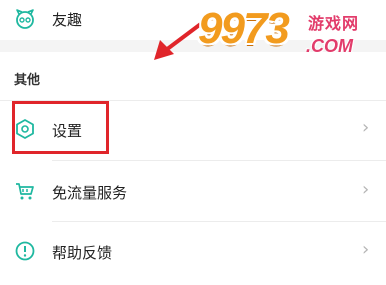  What do you see at coordinates (90, 193) in the screenshot?
I see `menu-item-label: 免流量服务` at bounding box center [90, 193].